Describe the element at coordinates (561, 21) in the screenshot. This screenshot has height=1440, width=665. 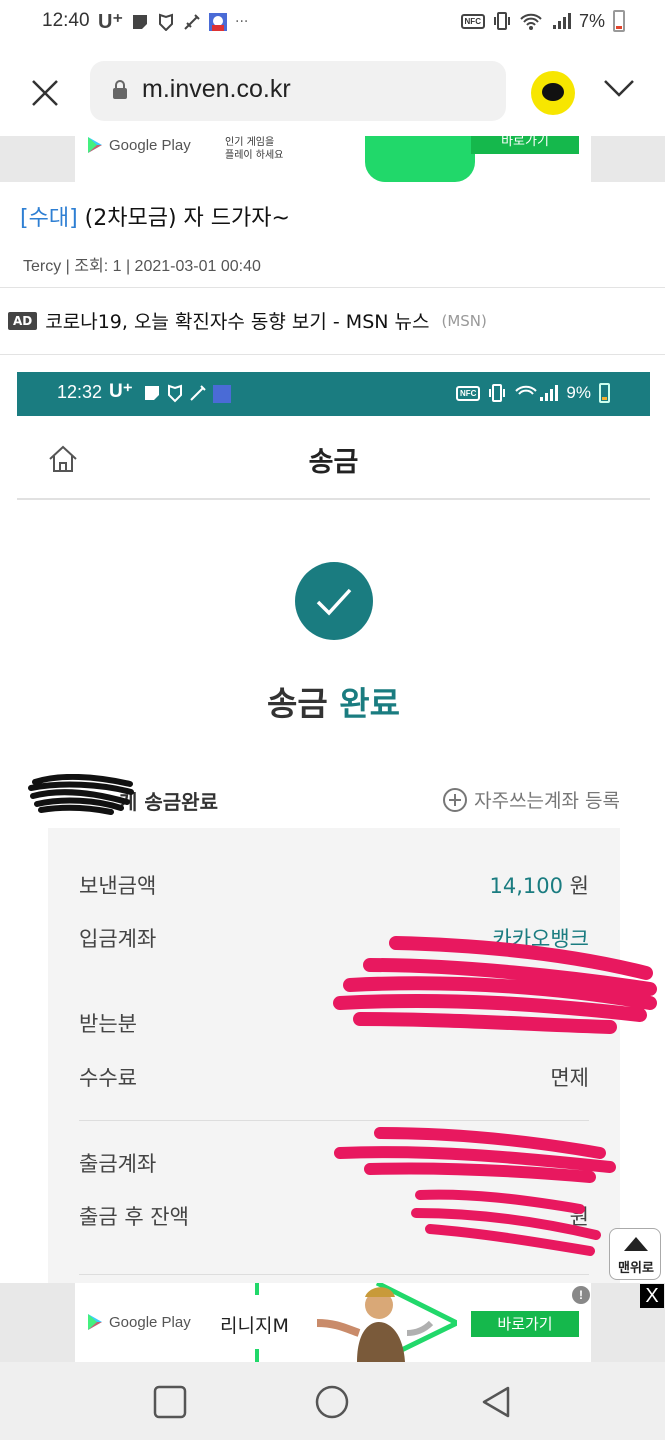
I see `signal-icon` at that location.